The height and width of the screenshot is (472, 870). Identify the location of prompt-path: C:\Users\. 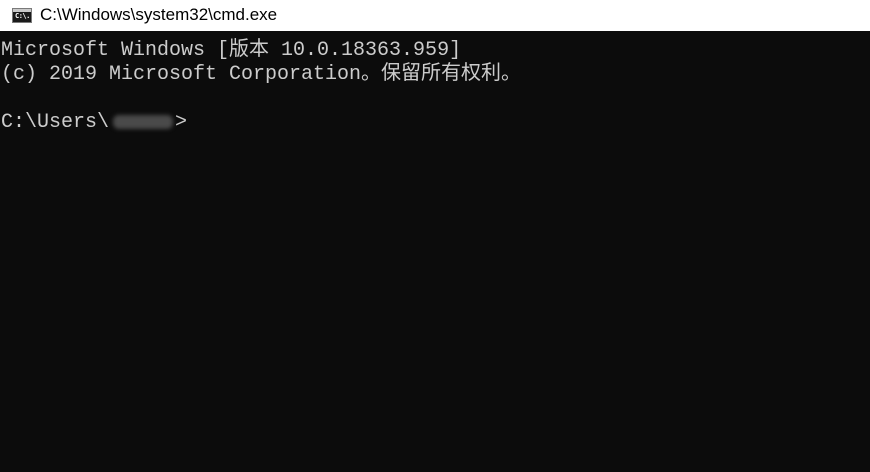
(55, 122).